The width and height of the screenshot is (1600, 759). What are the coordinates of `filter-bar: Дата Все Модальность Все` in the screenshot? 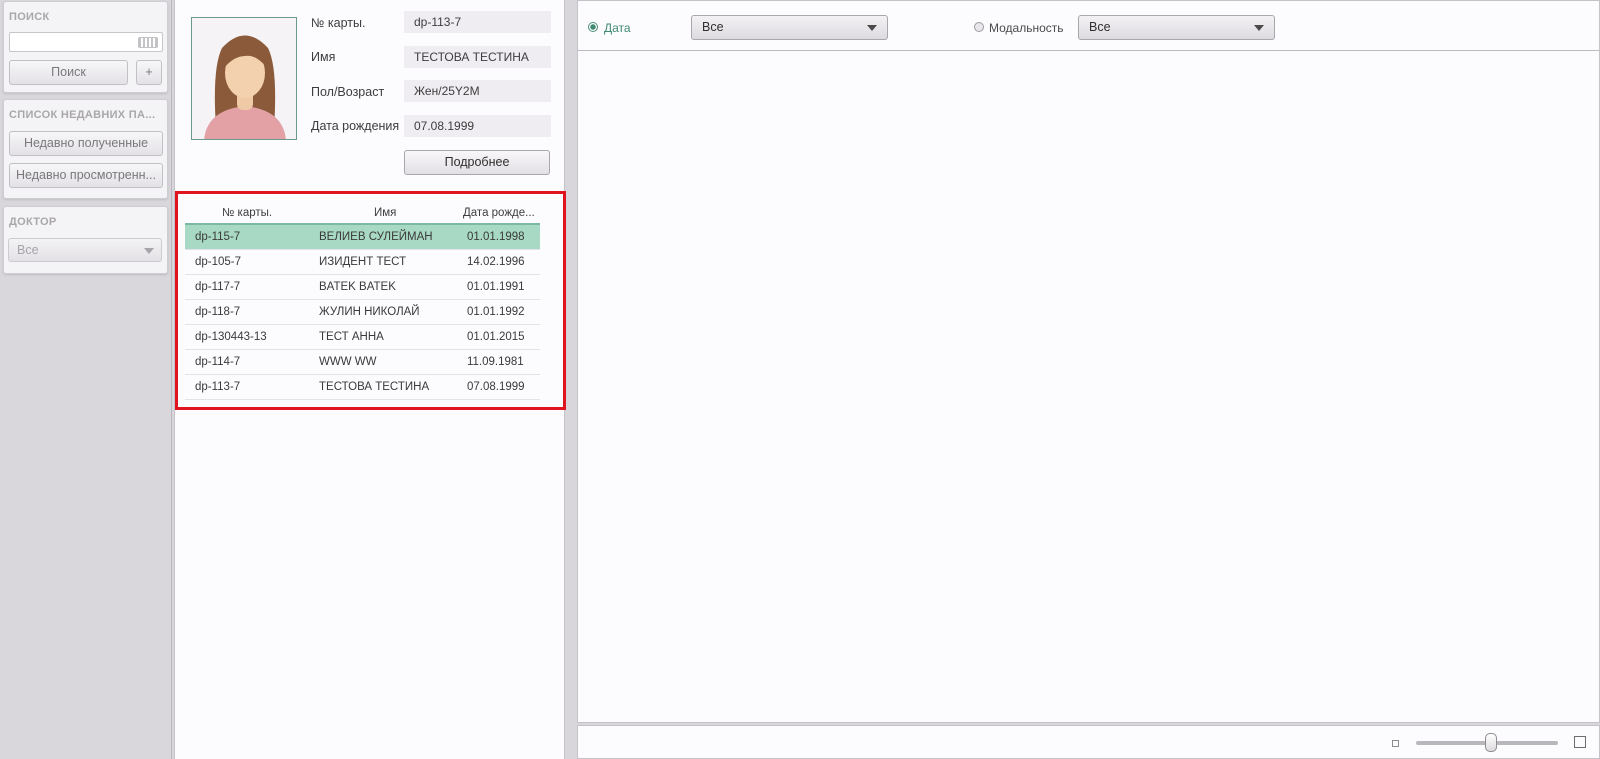 It's located at (1088, 26).